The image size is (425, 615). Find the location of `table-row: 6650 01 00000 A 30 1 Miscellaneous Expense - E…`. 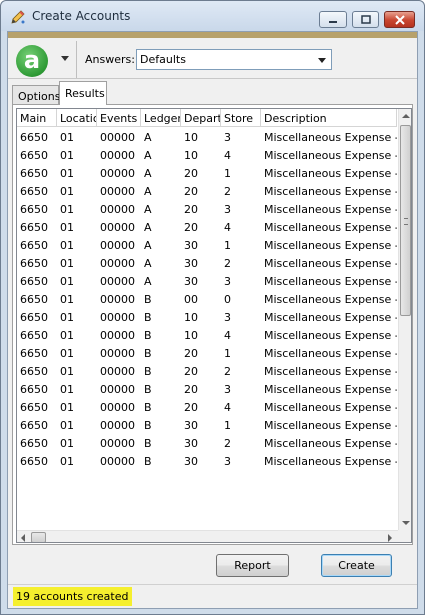

table-row: 6650 01 00000 A 30 1 Miscellaneous Expense - E… is located at coordinates (207, 245).